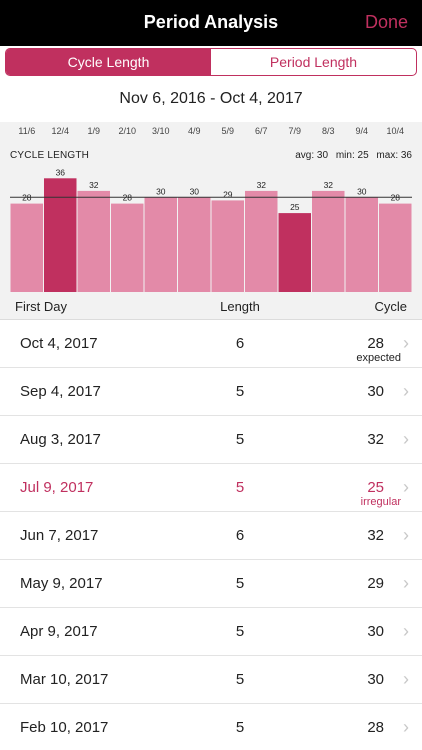  What do you see at coordinates (228, 131) in the screenshot?
I see `month-tick-label: 5/9` at bounding box center [228, 131].